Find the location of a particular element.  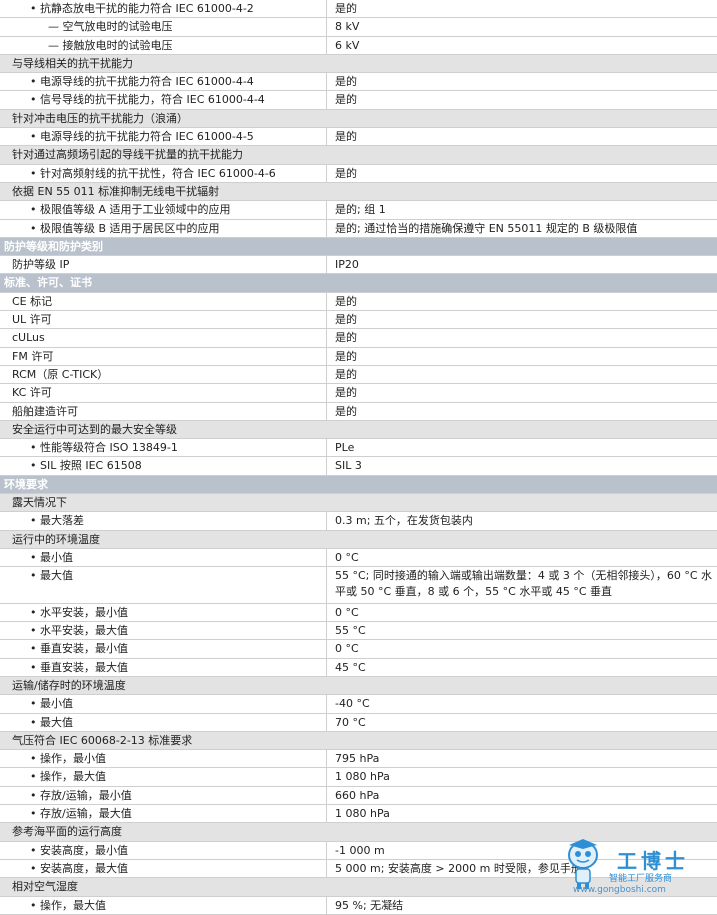

spec-row: UL 许可 是的 is located at coordinates (358, 320).